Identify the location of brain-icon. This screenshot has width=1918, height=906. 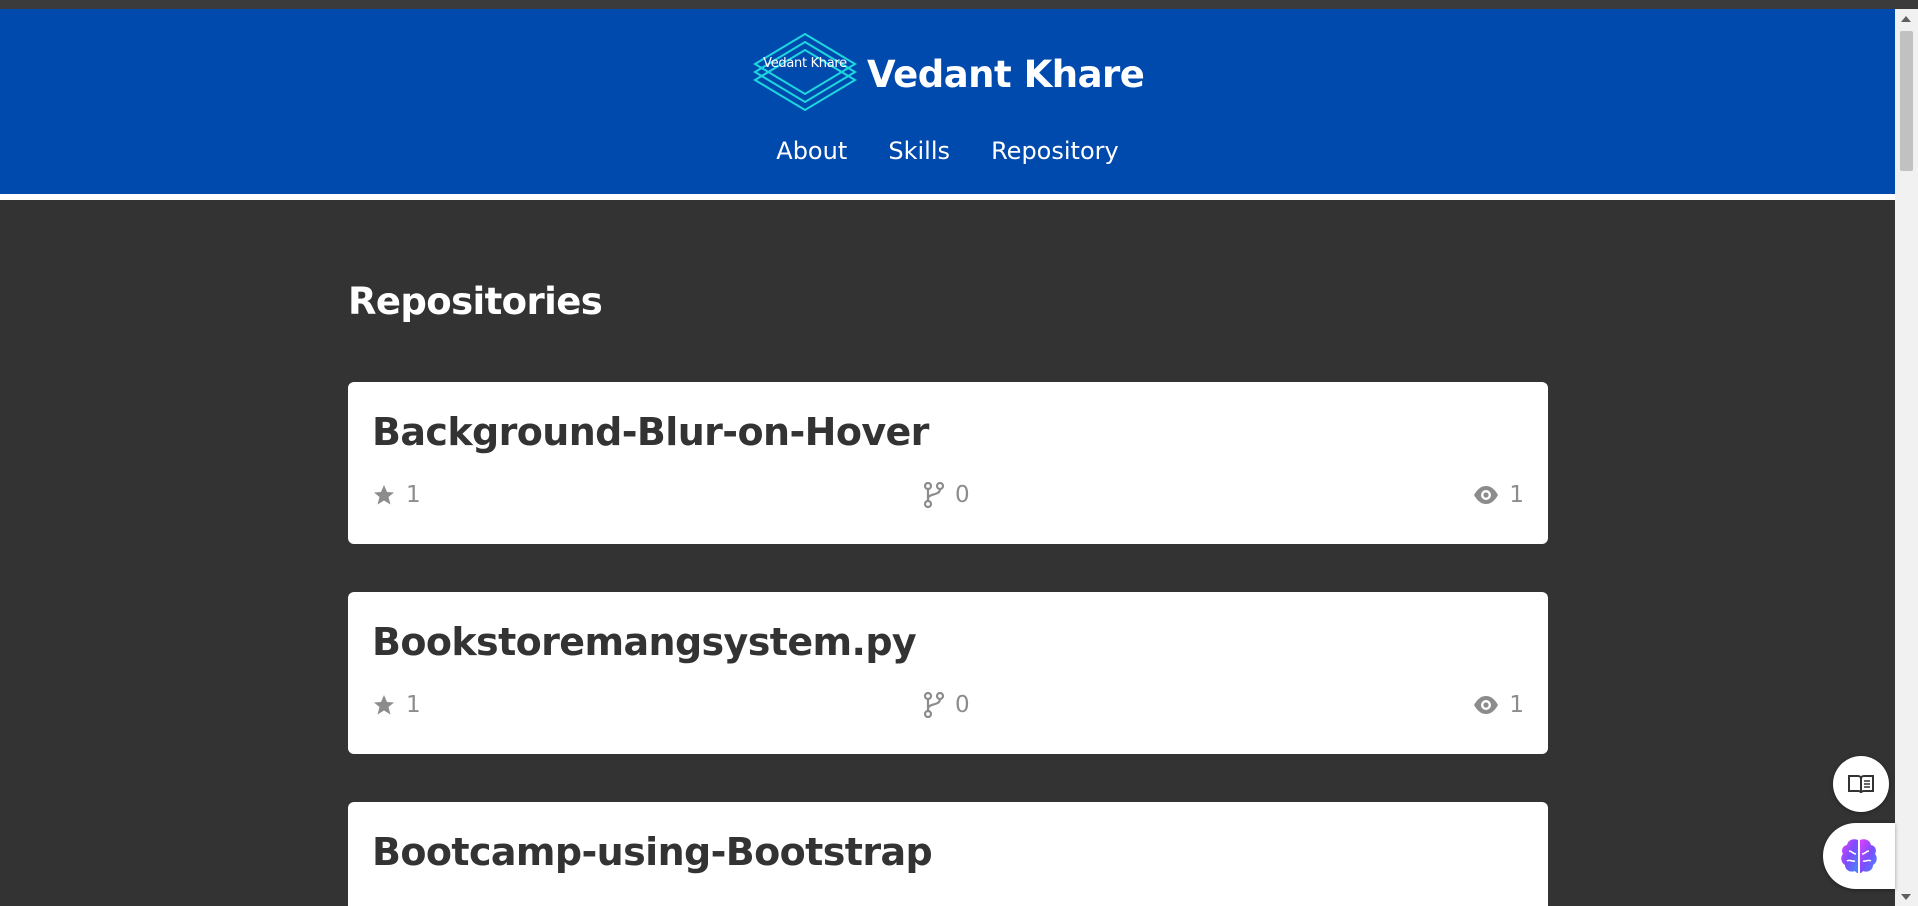
(1859, 856).